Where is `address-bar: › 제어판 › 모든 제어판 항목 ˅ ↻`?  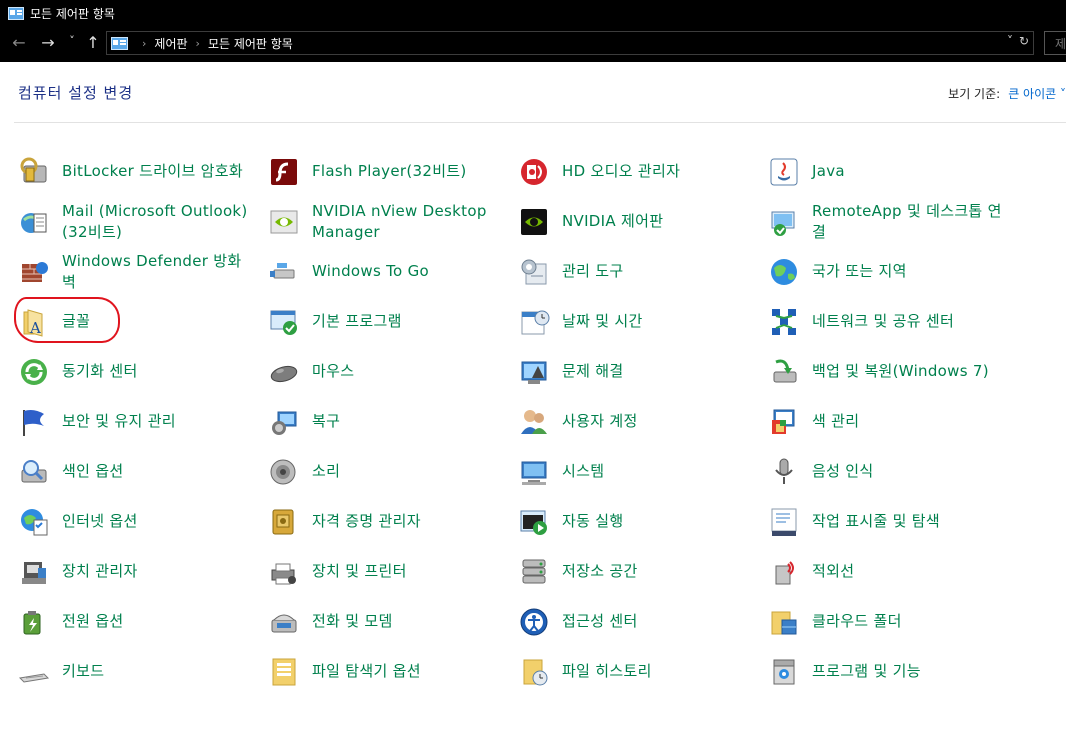
address-bar: › 제어판 › 모든 제어판 항목 ˅ ↻ is located at coordinates (570, 43).